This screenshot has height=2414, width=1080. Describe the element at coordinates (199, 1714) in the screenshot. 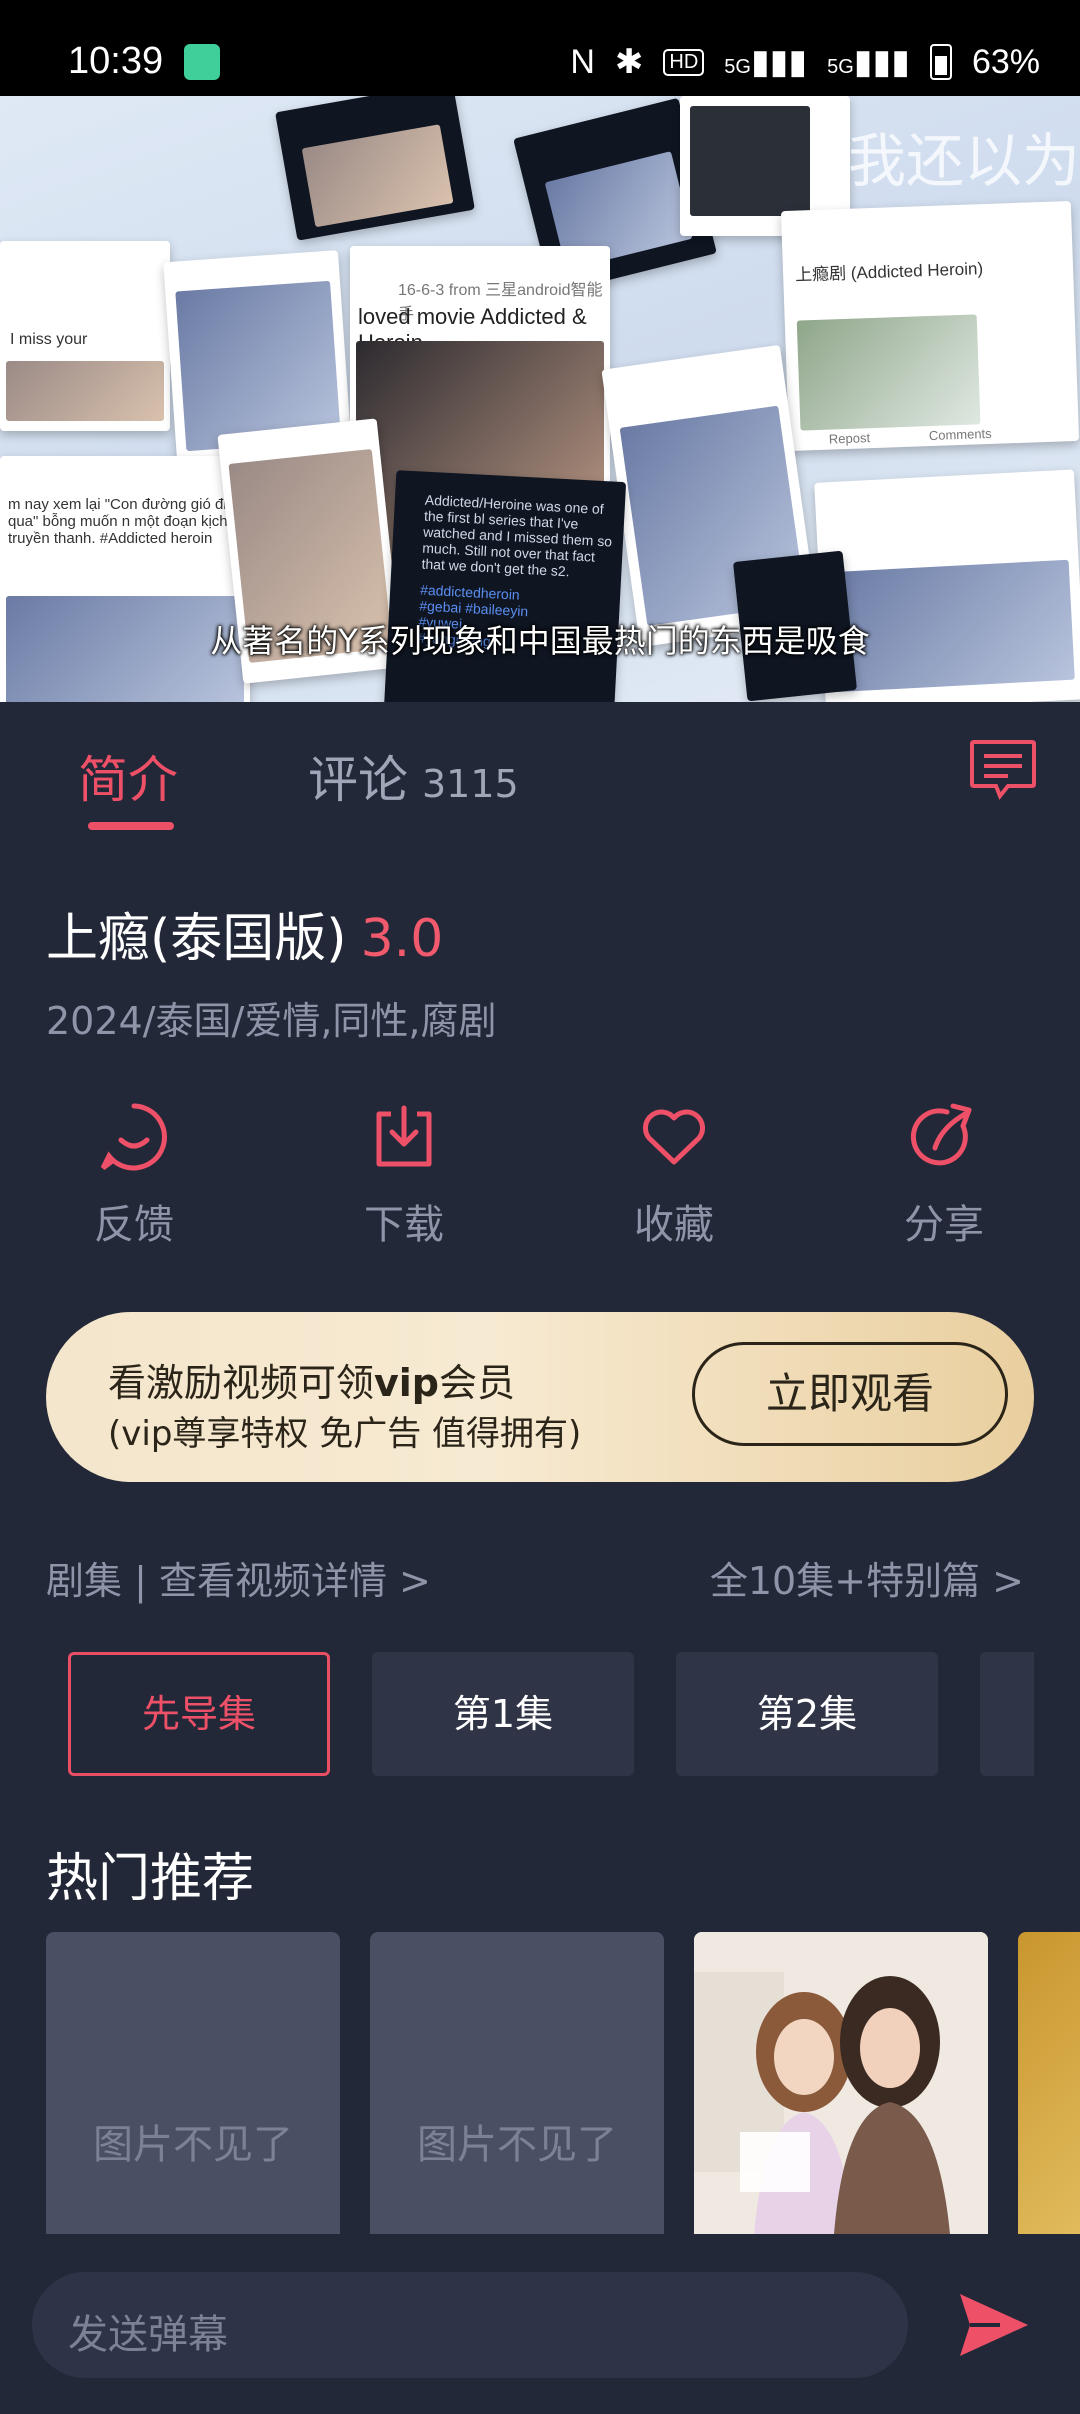

I see `episode-item-pilot: 先导集` at that location.